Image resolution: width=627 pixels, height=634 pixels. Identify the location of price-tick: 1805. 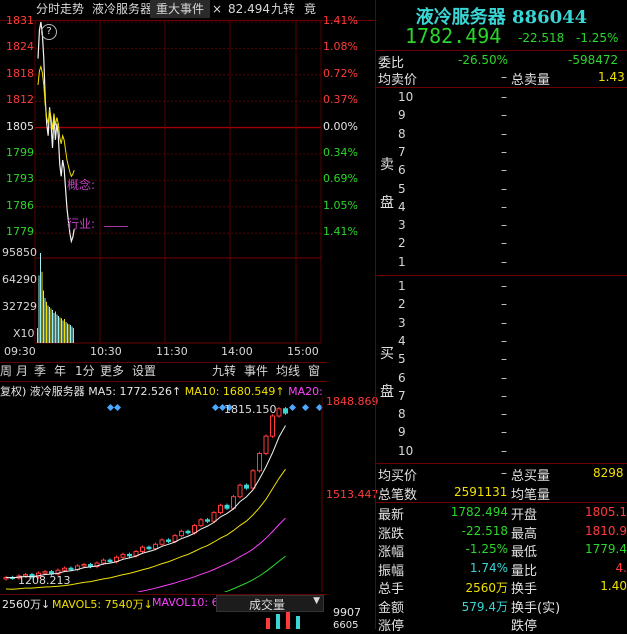
(20, 126).